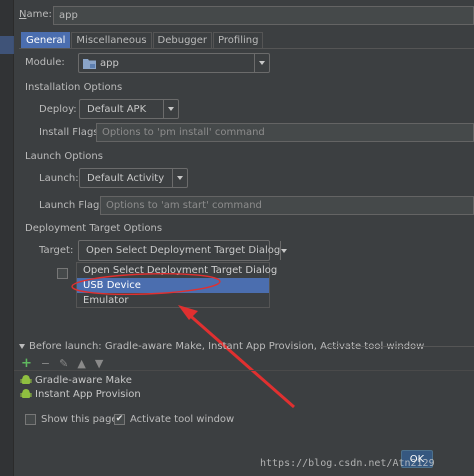 The height and width of the screenshot is (476, 474). I want to click on move-down-icon: ▼, so click(99, 363).